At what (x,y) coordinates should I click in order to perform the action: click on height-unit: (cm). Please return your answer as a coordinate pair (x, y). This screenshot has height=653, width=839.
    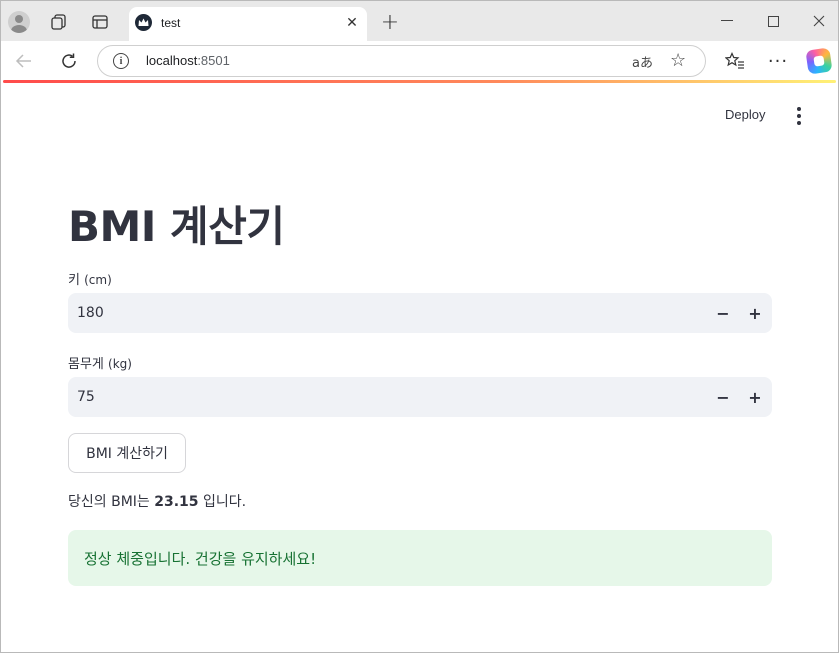
    Looking at the image, I should click on (98, 280).